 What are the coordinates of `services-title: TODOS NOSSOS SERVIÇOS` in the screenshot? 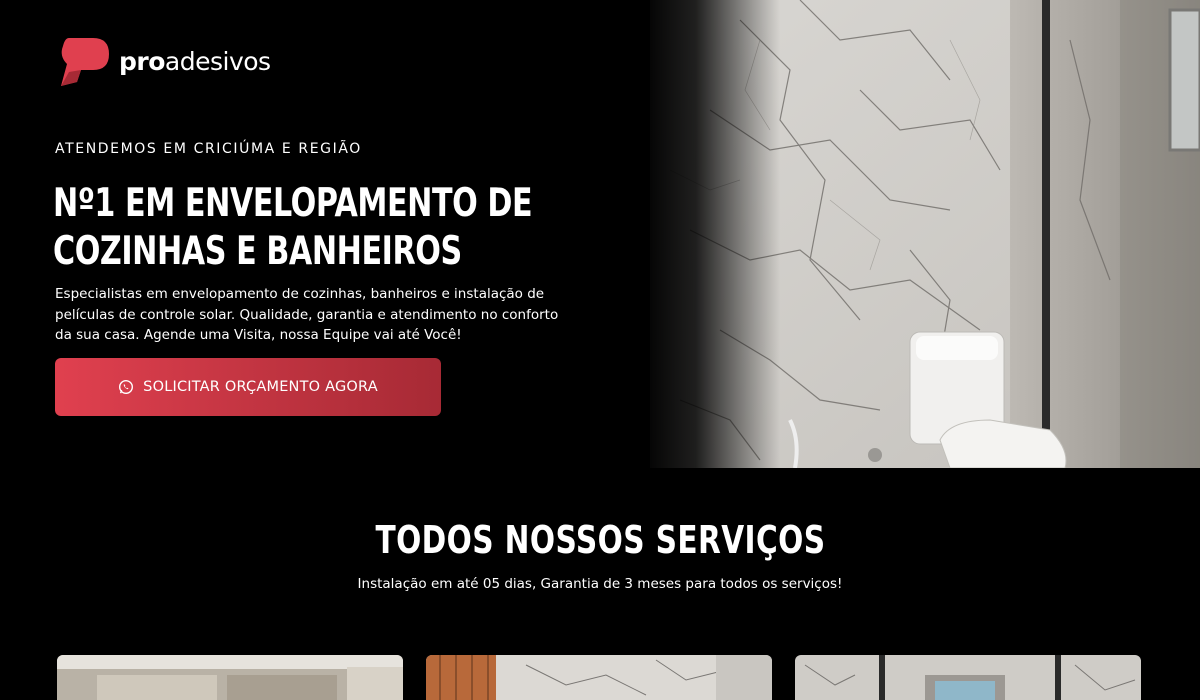 It's located at (600, 540).